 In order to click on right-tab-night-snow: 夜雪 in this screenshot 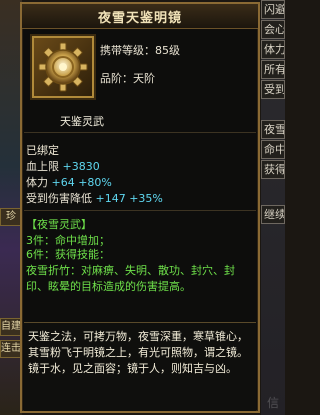, I will do `click(273, 129)`.